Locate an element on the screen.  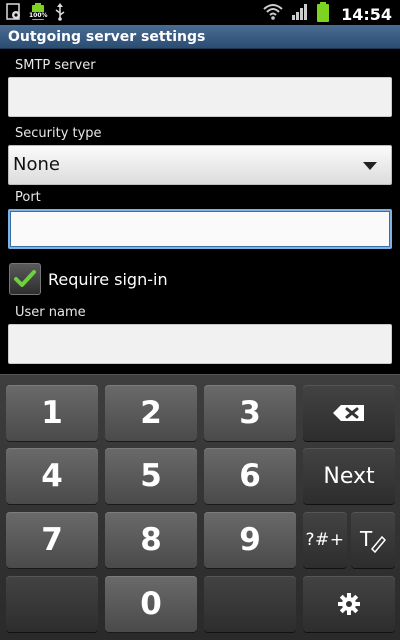
handwriting-key: T is located at coordinates (373, 540).